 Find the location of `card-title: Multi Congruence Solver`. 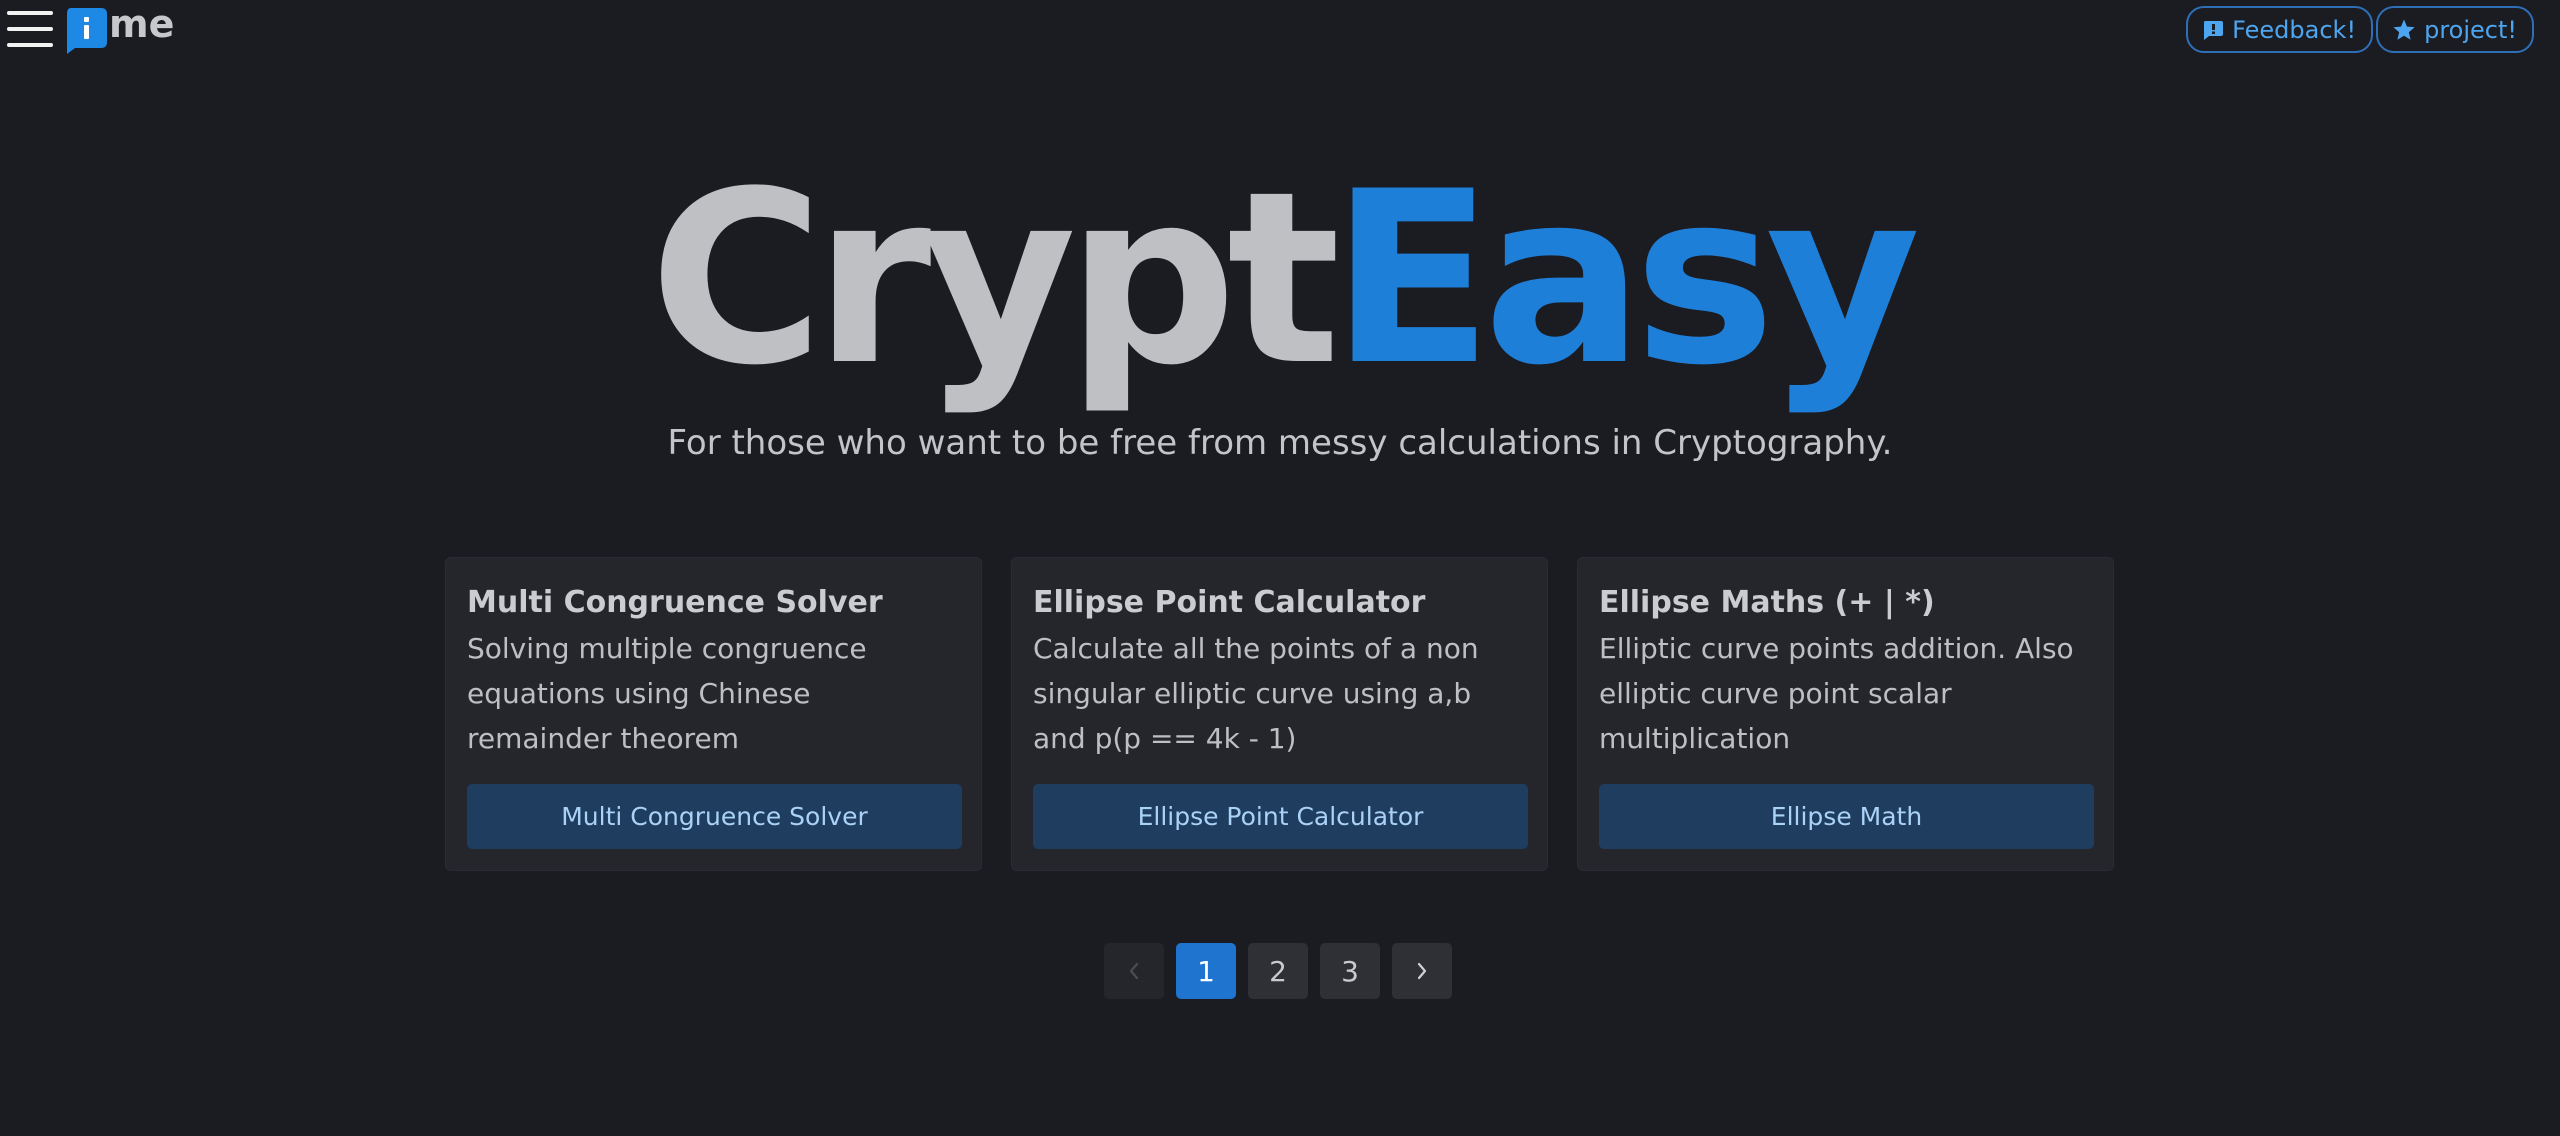

card-title: Multi Congruence Solver is located at coordinates (675, 602).